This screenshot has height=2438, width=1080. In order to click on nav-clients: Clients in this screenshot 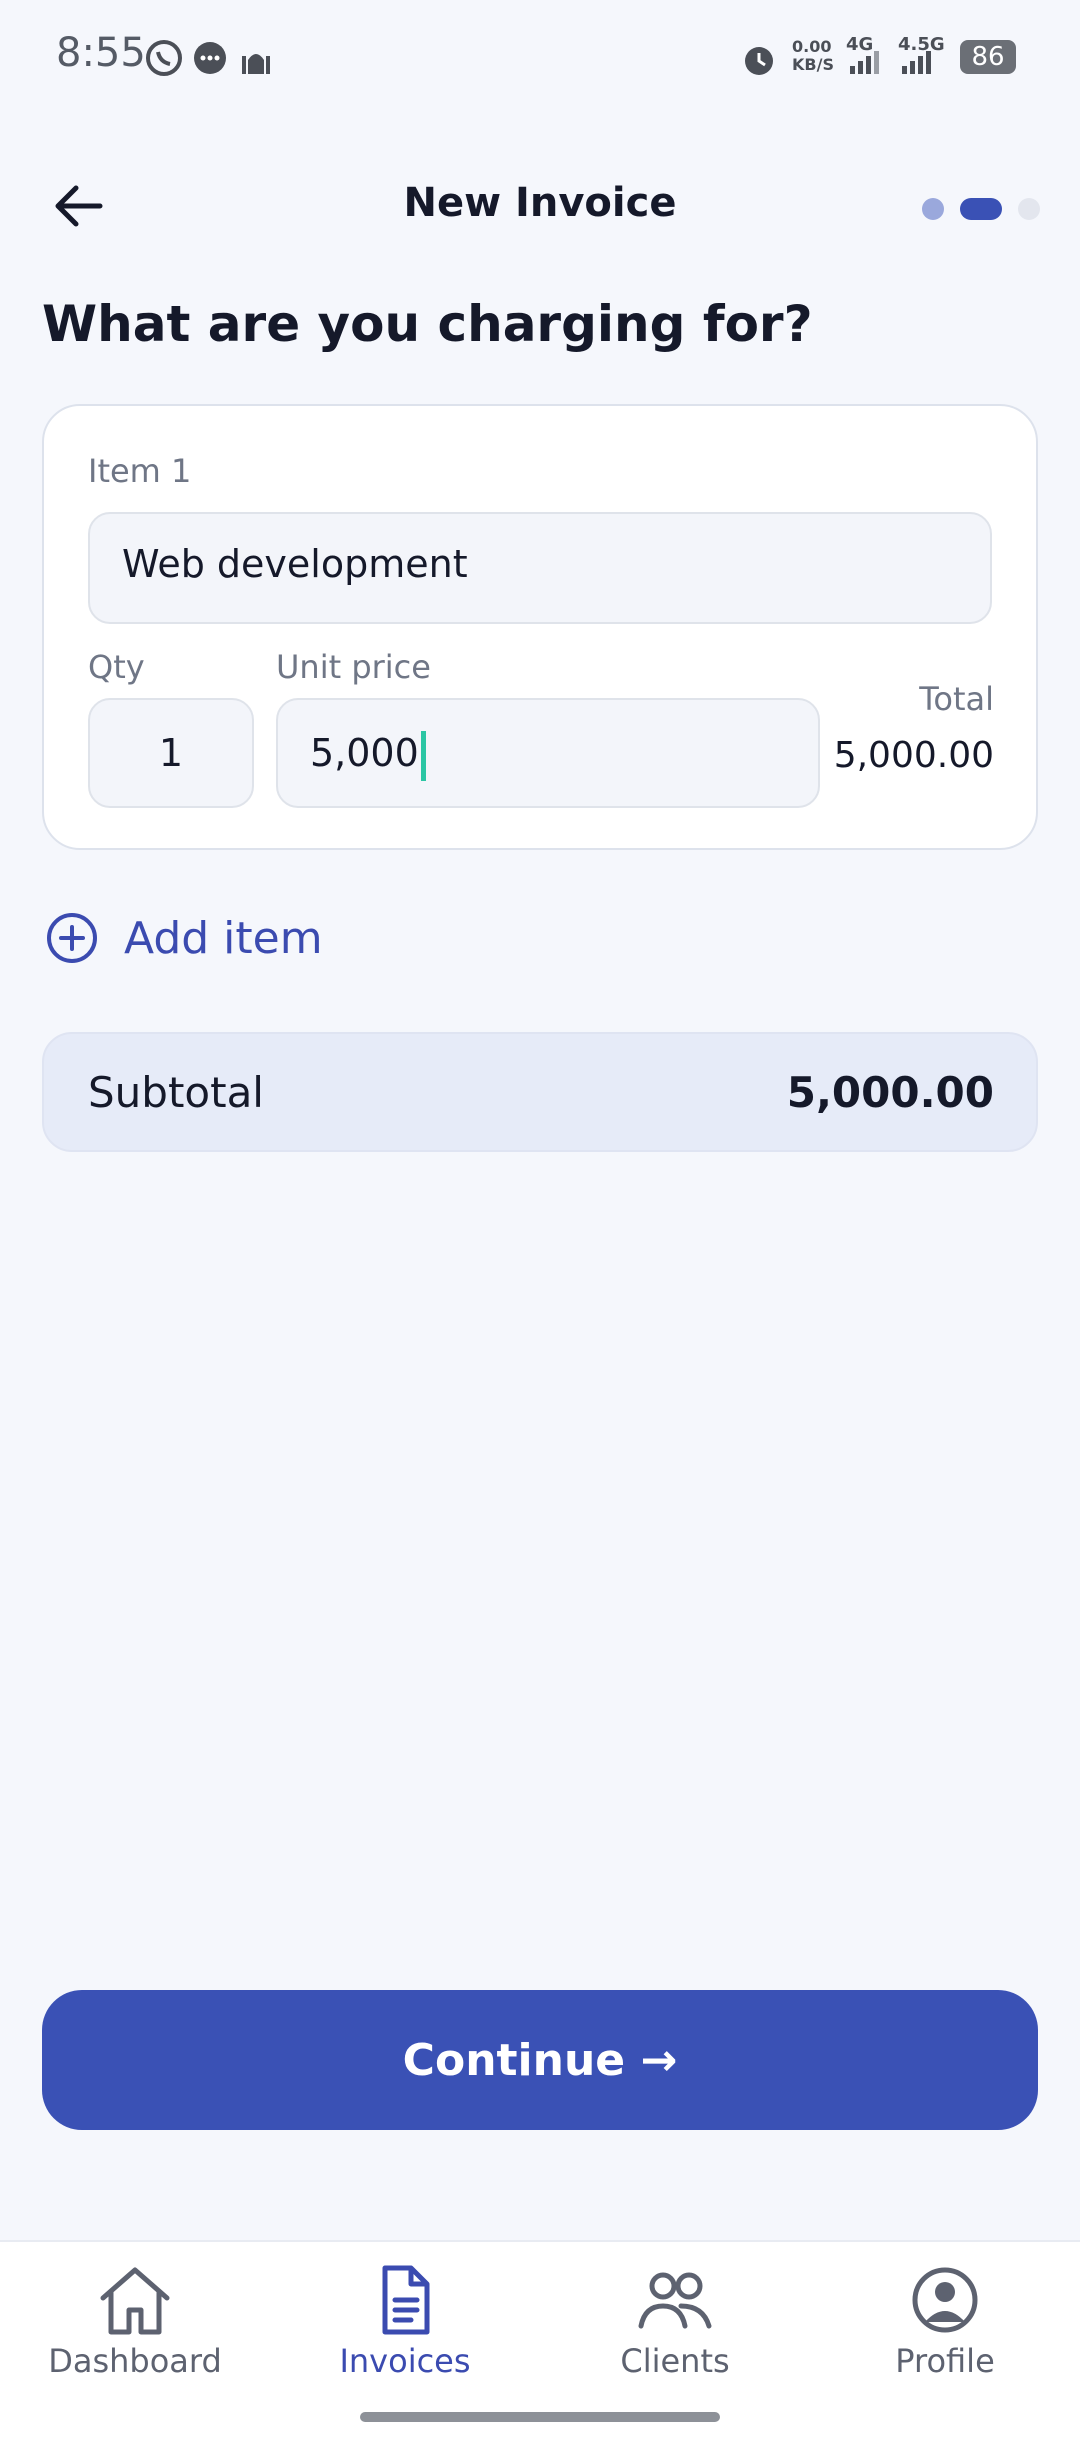, I will do `click(675, 2321)`.